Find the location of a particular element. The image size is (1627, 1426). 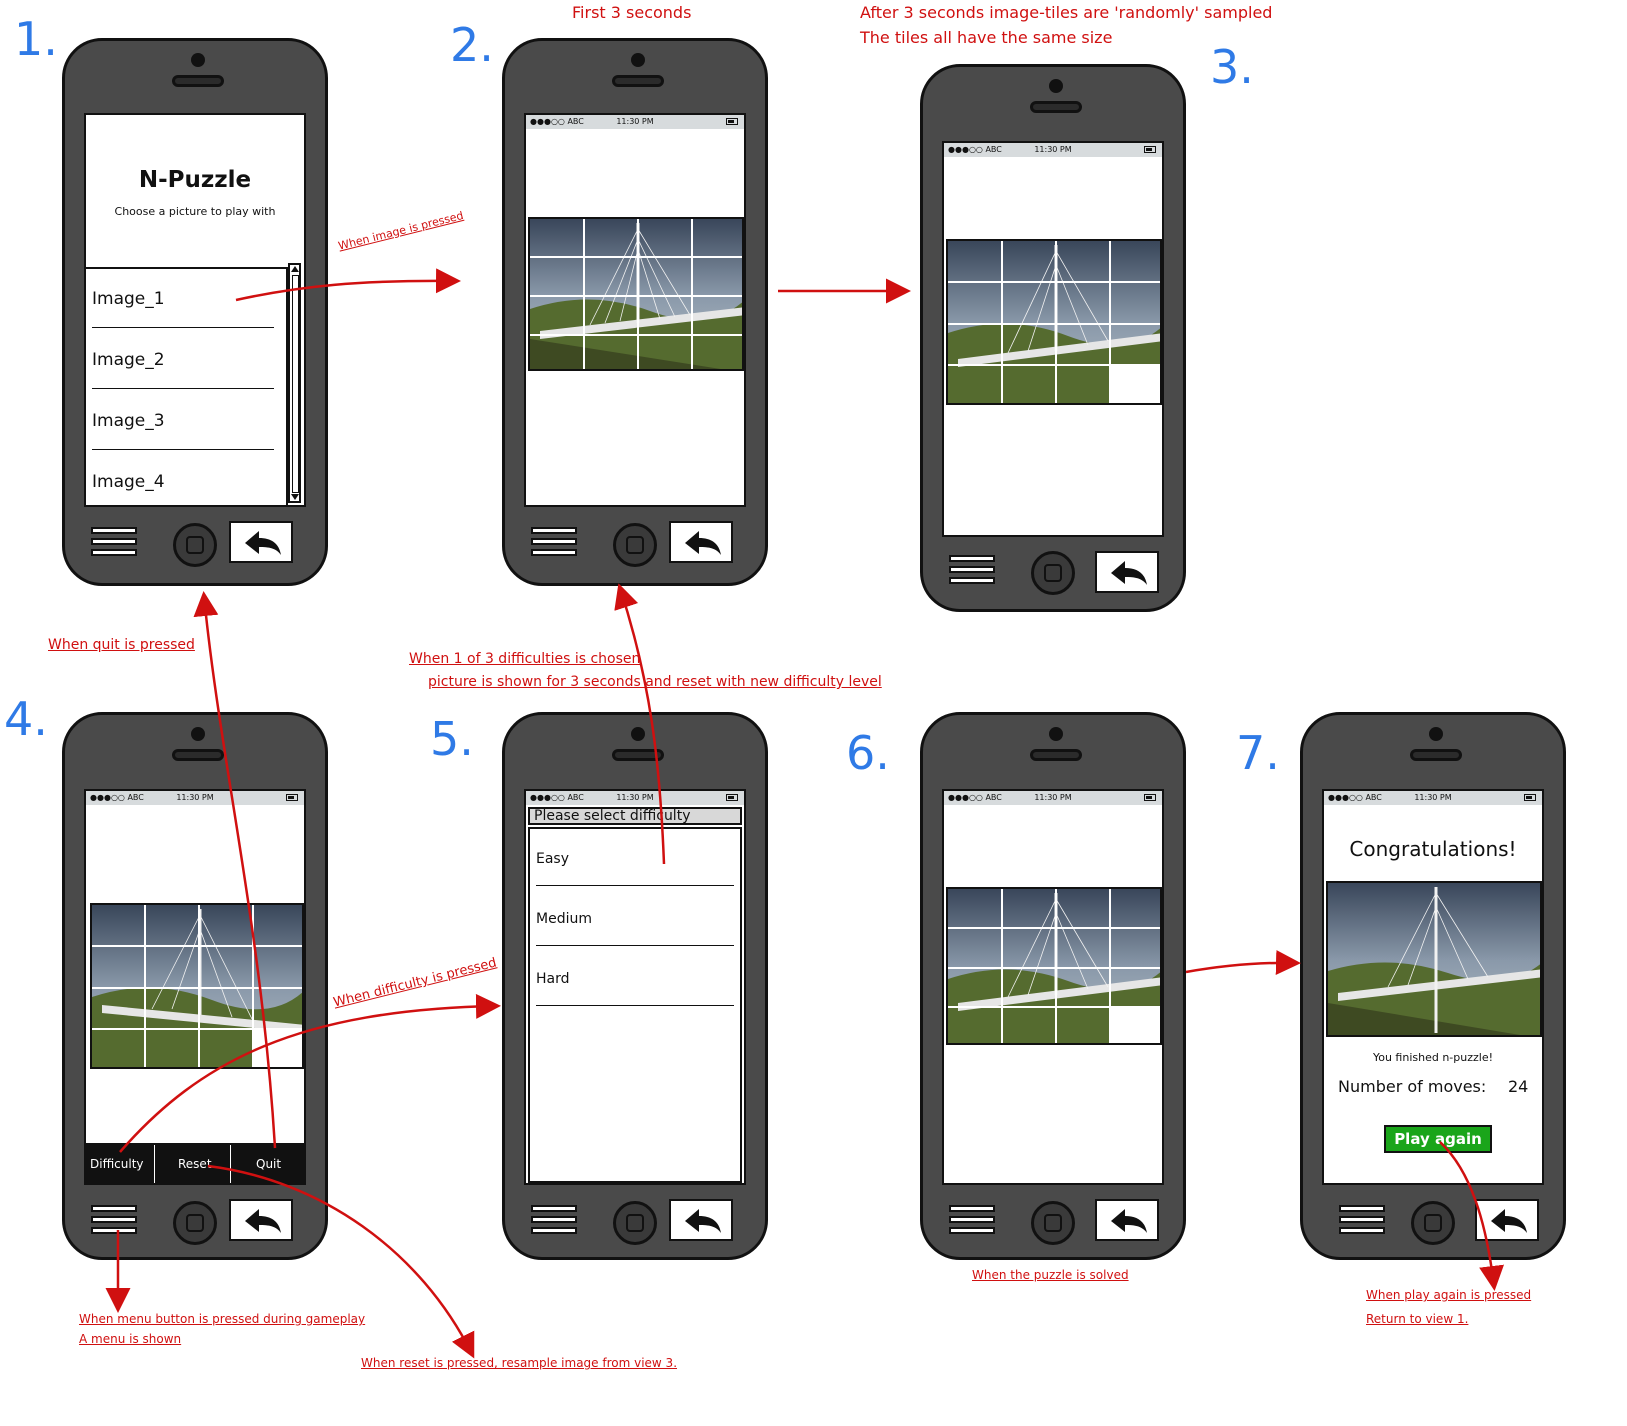

app-subtitle: Choose a picture to play with is located at coordinates (195, 211).